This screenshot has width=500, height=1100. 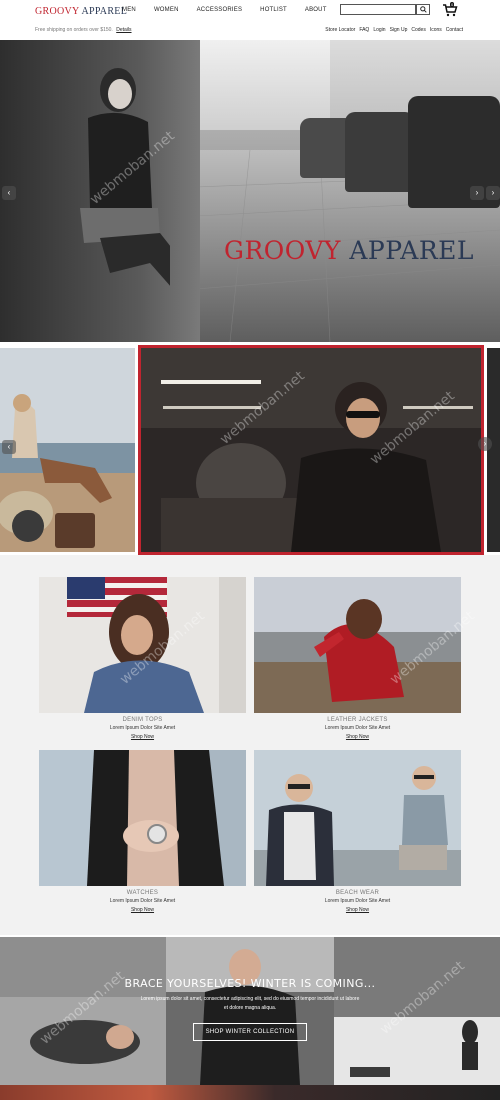 What do you see at coordinates (282, 250) in the screenshot?
I see `hero-title-groovy: GROOVY` at bounding box center [282, 250].